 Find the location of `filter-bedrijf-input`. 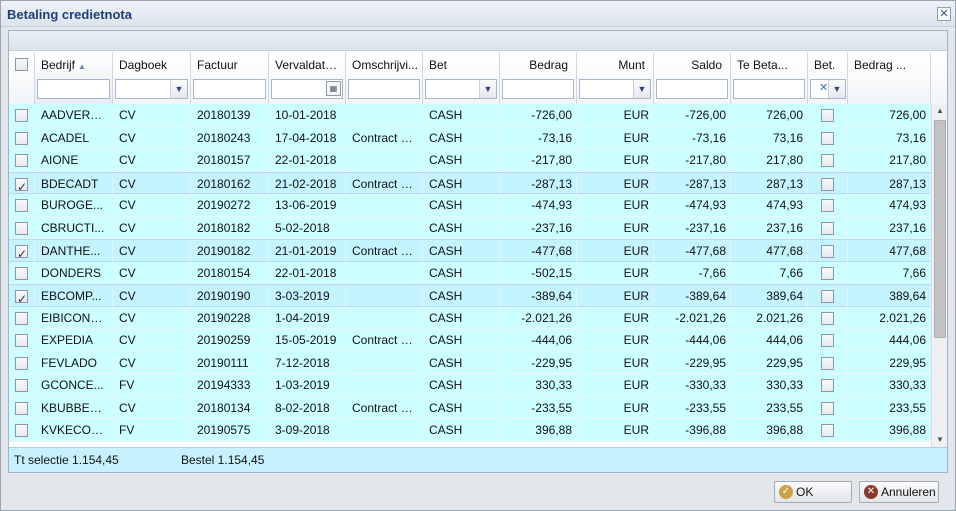

filter-bedrijf-input is located at coordinates (73, 89).